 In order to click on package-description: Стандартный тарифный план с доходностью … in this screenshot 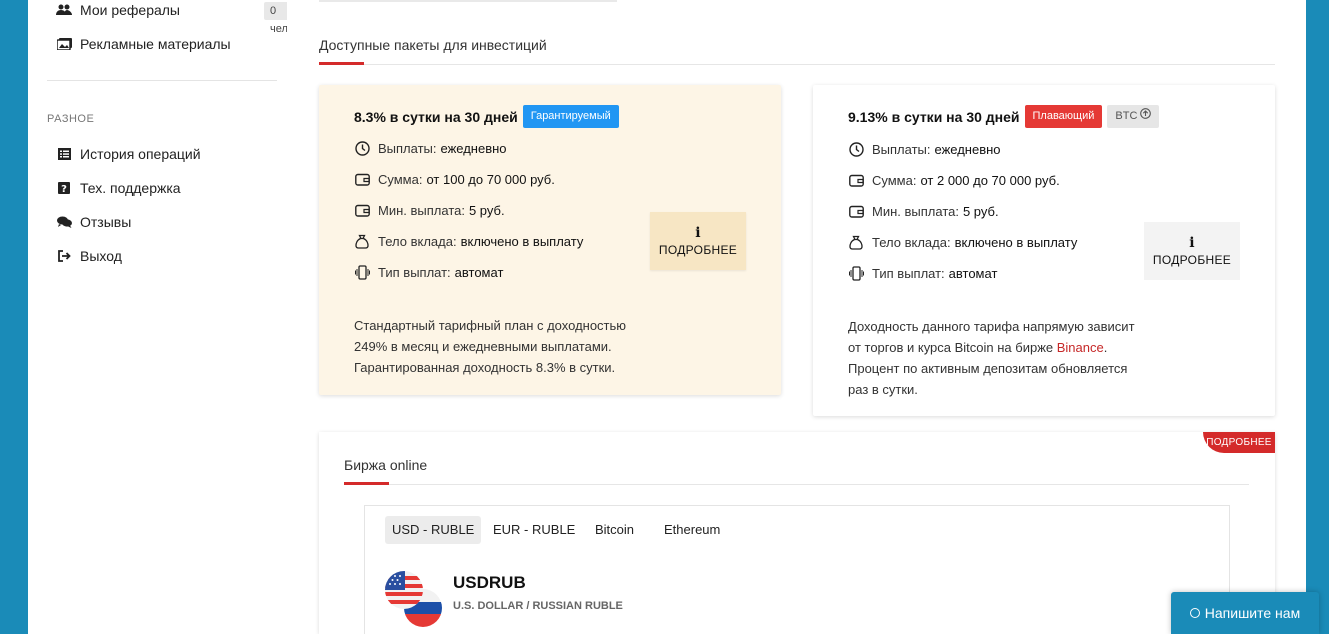, I will do `click(504, 346)`.